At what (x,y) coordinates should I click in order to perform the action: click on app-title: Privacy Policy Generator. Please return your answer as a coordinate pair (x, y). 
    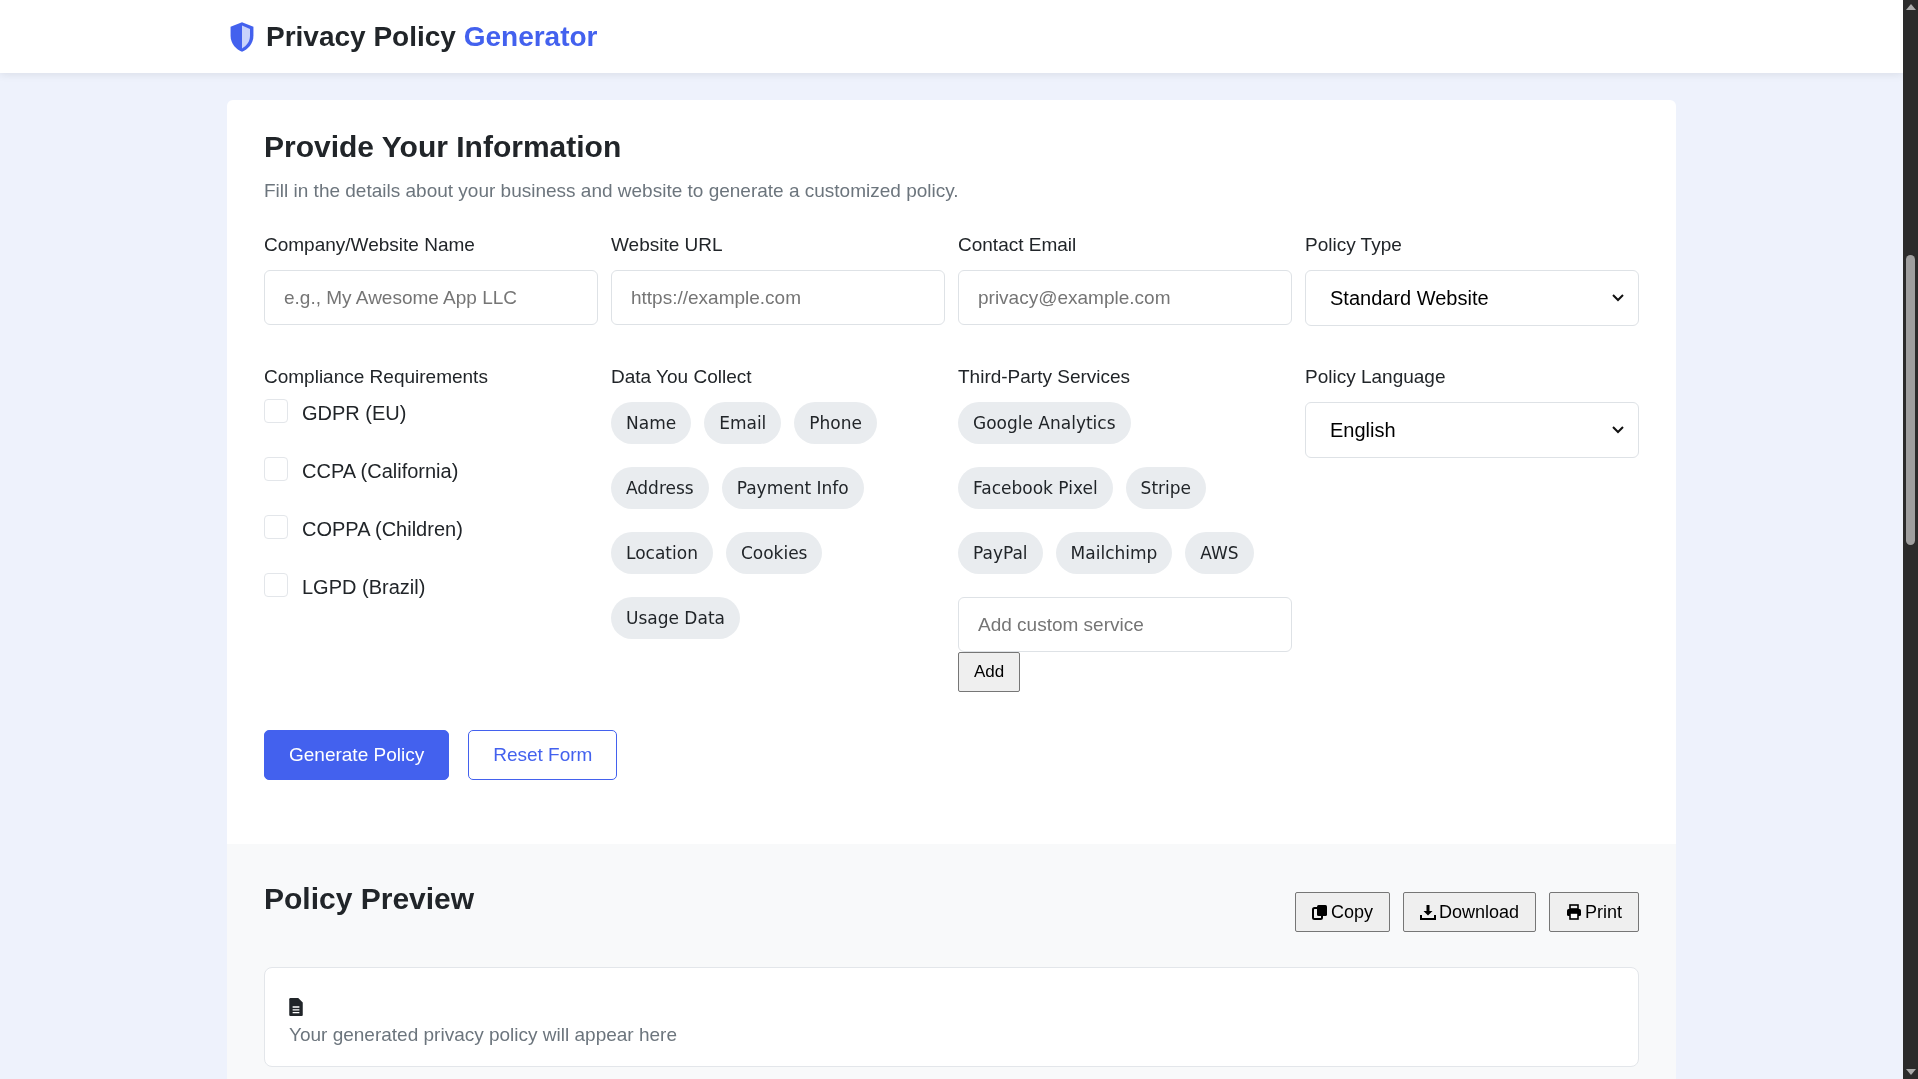
    Looking at the image, I should click on (432, 36).